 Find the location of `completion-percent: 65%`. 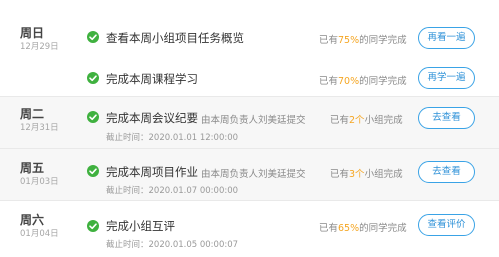

completion-percent: 65% is located at coordinates (349, 228).